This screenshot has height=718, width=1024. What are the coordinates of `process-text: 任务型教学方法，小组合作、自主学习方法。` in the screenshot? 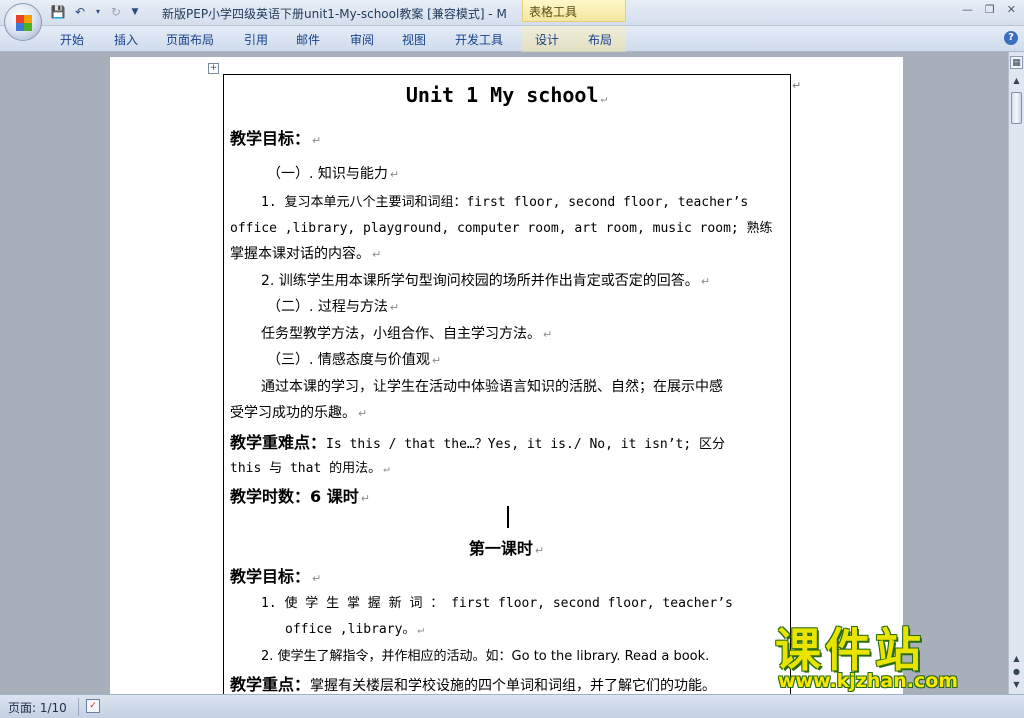 It's located at (401, 334).